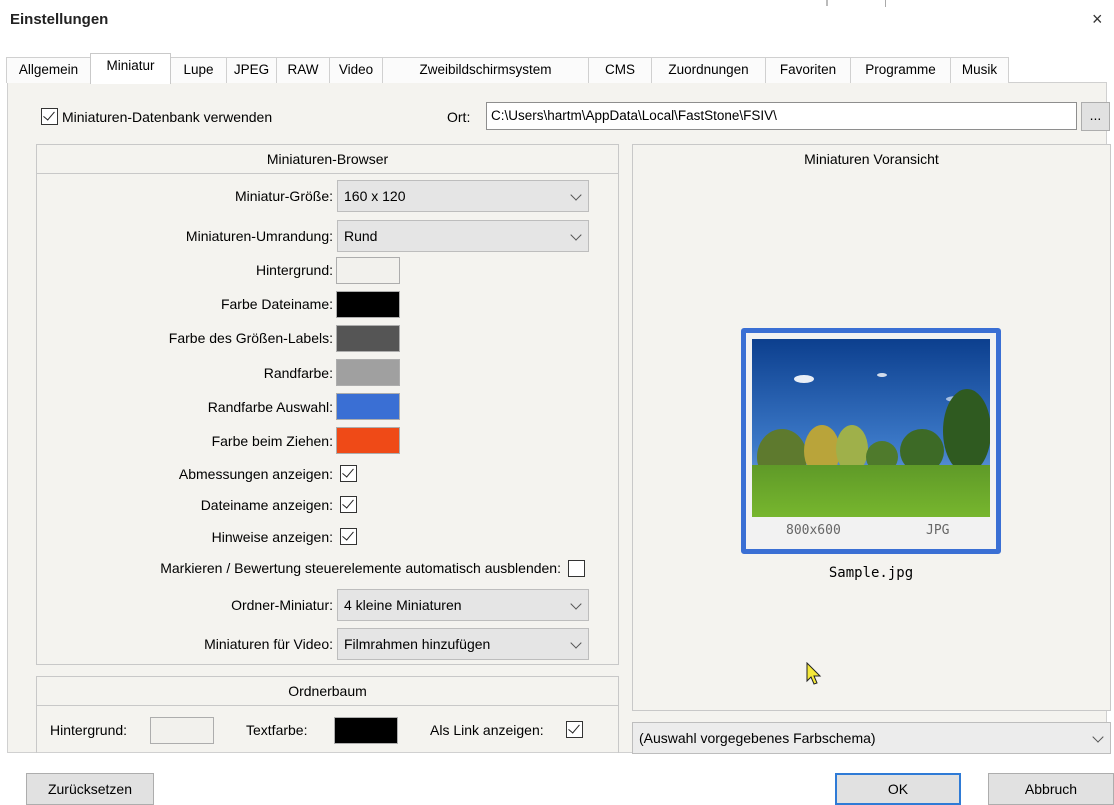 The width and height of the screenshot is (1114, 805). What do you see at coordinates (89, 730) in the screenshot?
I see `folder-tree-background-label: Hintergrund:` at bounding box center [89, 730].